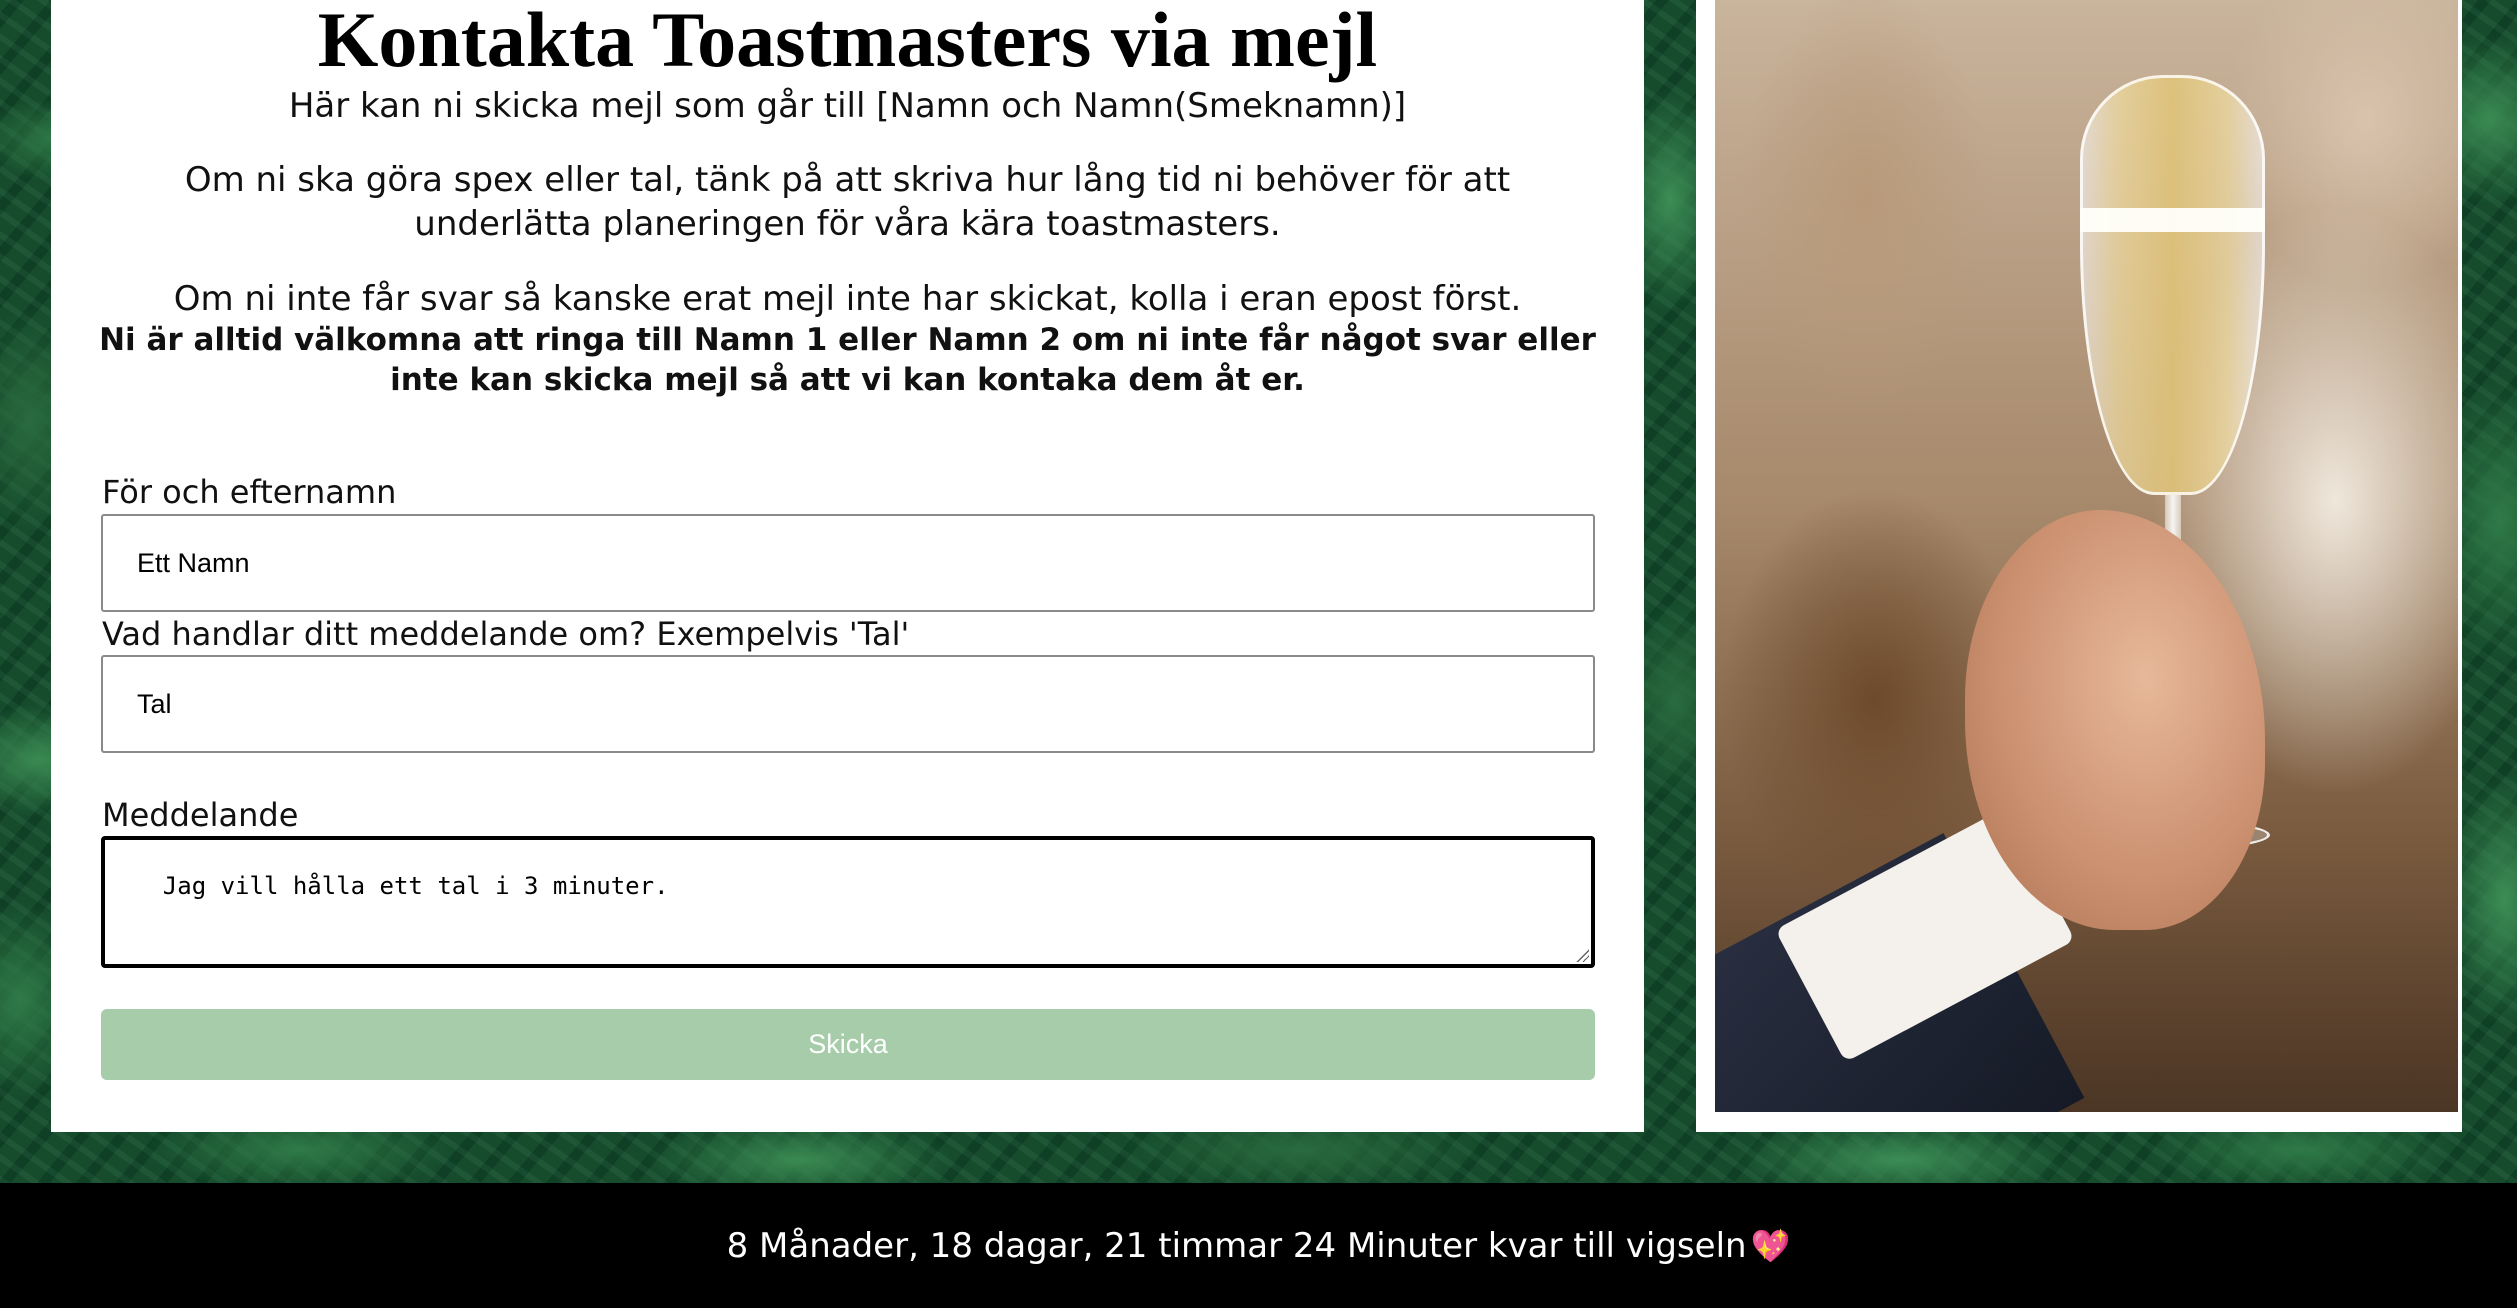  What do you see at coordinates (154, 703) in the screenshot?
I see `subject-input-value: Tal` at bounding box center [154, 703].